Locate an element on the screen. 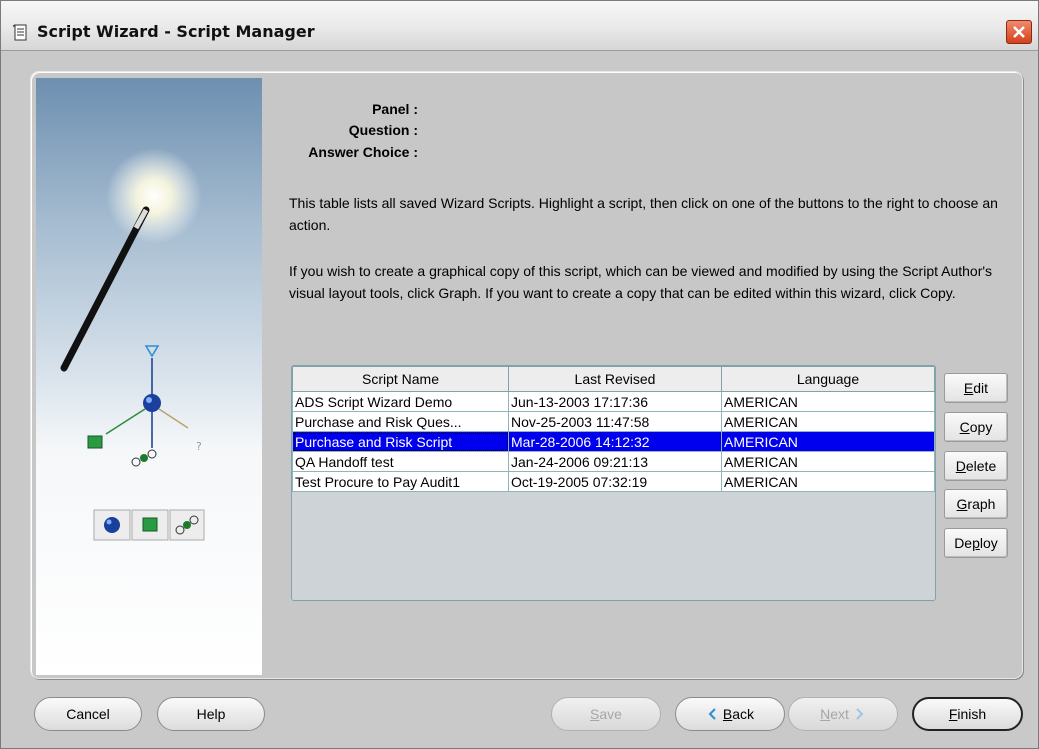  answer-choice-label: Answer Choice : is located at coordinates (363, 152).